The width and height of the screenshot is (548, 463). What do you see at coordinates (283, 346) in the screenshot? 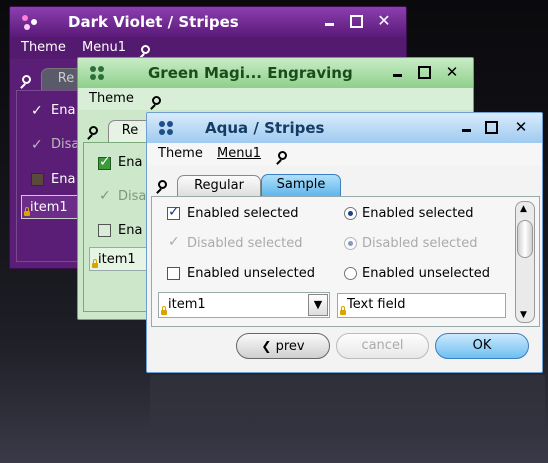
I see `prev-button: ❮ prev` at bounding box center [283, 346].